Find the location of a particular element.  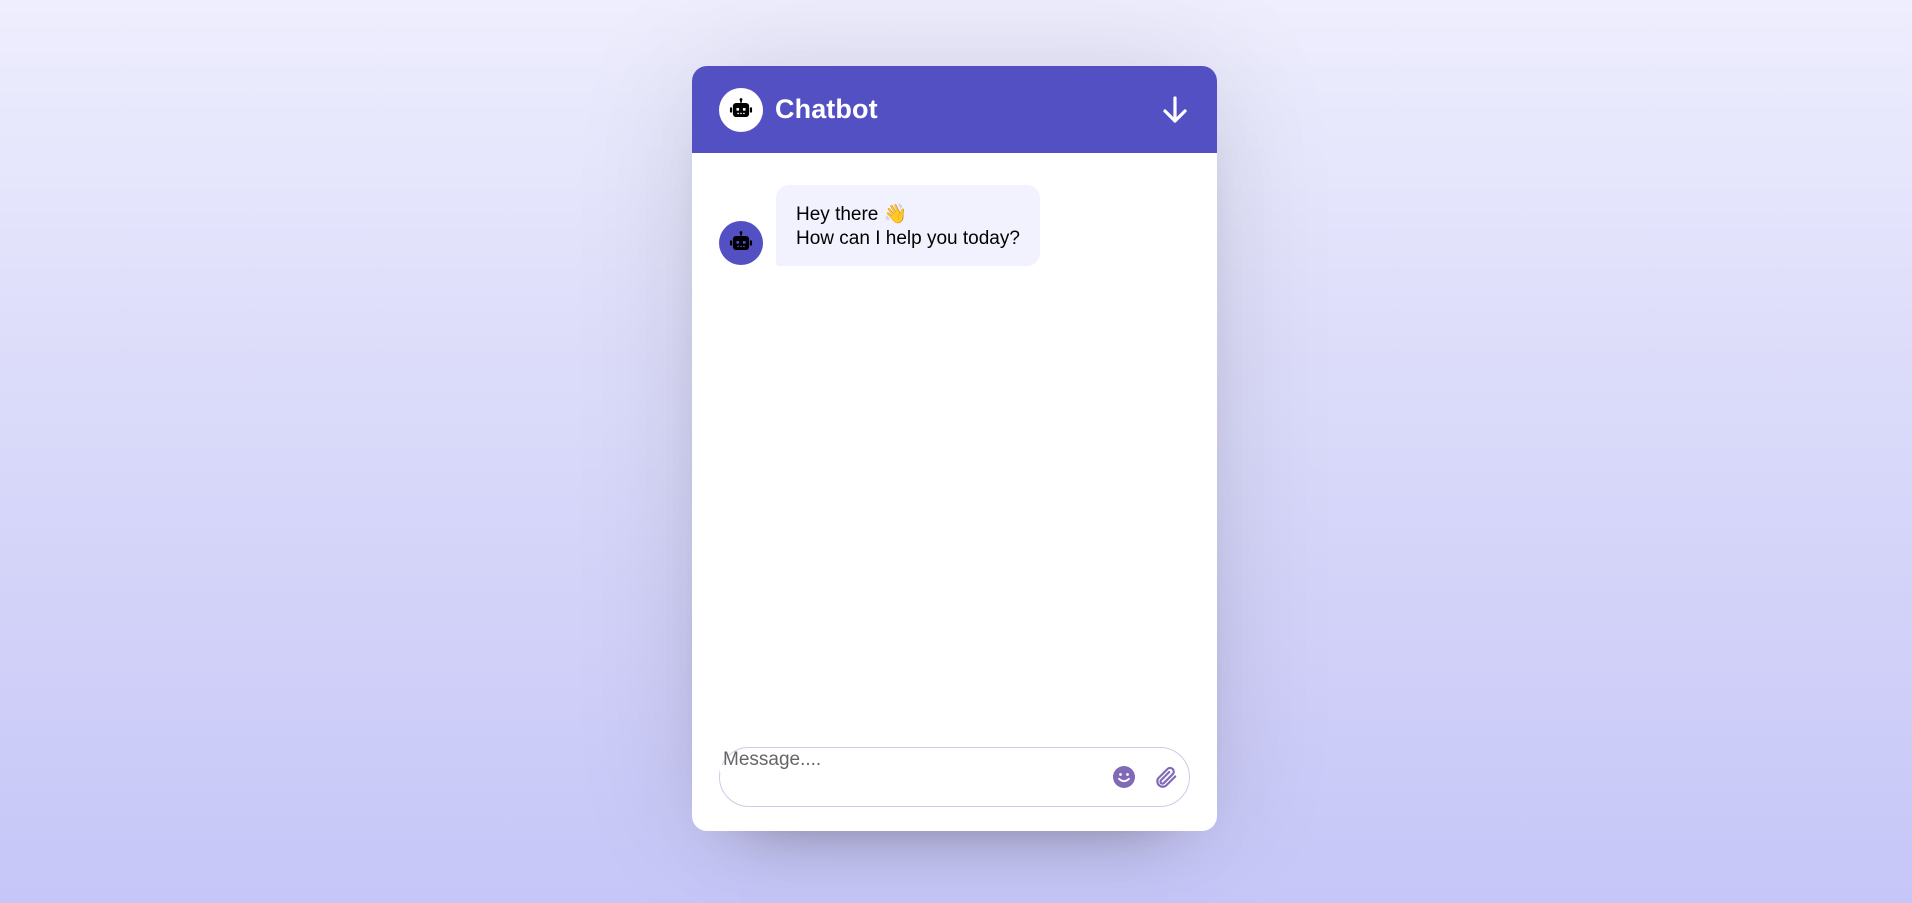

chat-footer is located at coordinates (954, 777).